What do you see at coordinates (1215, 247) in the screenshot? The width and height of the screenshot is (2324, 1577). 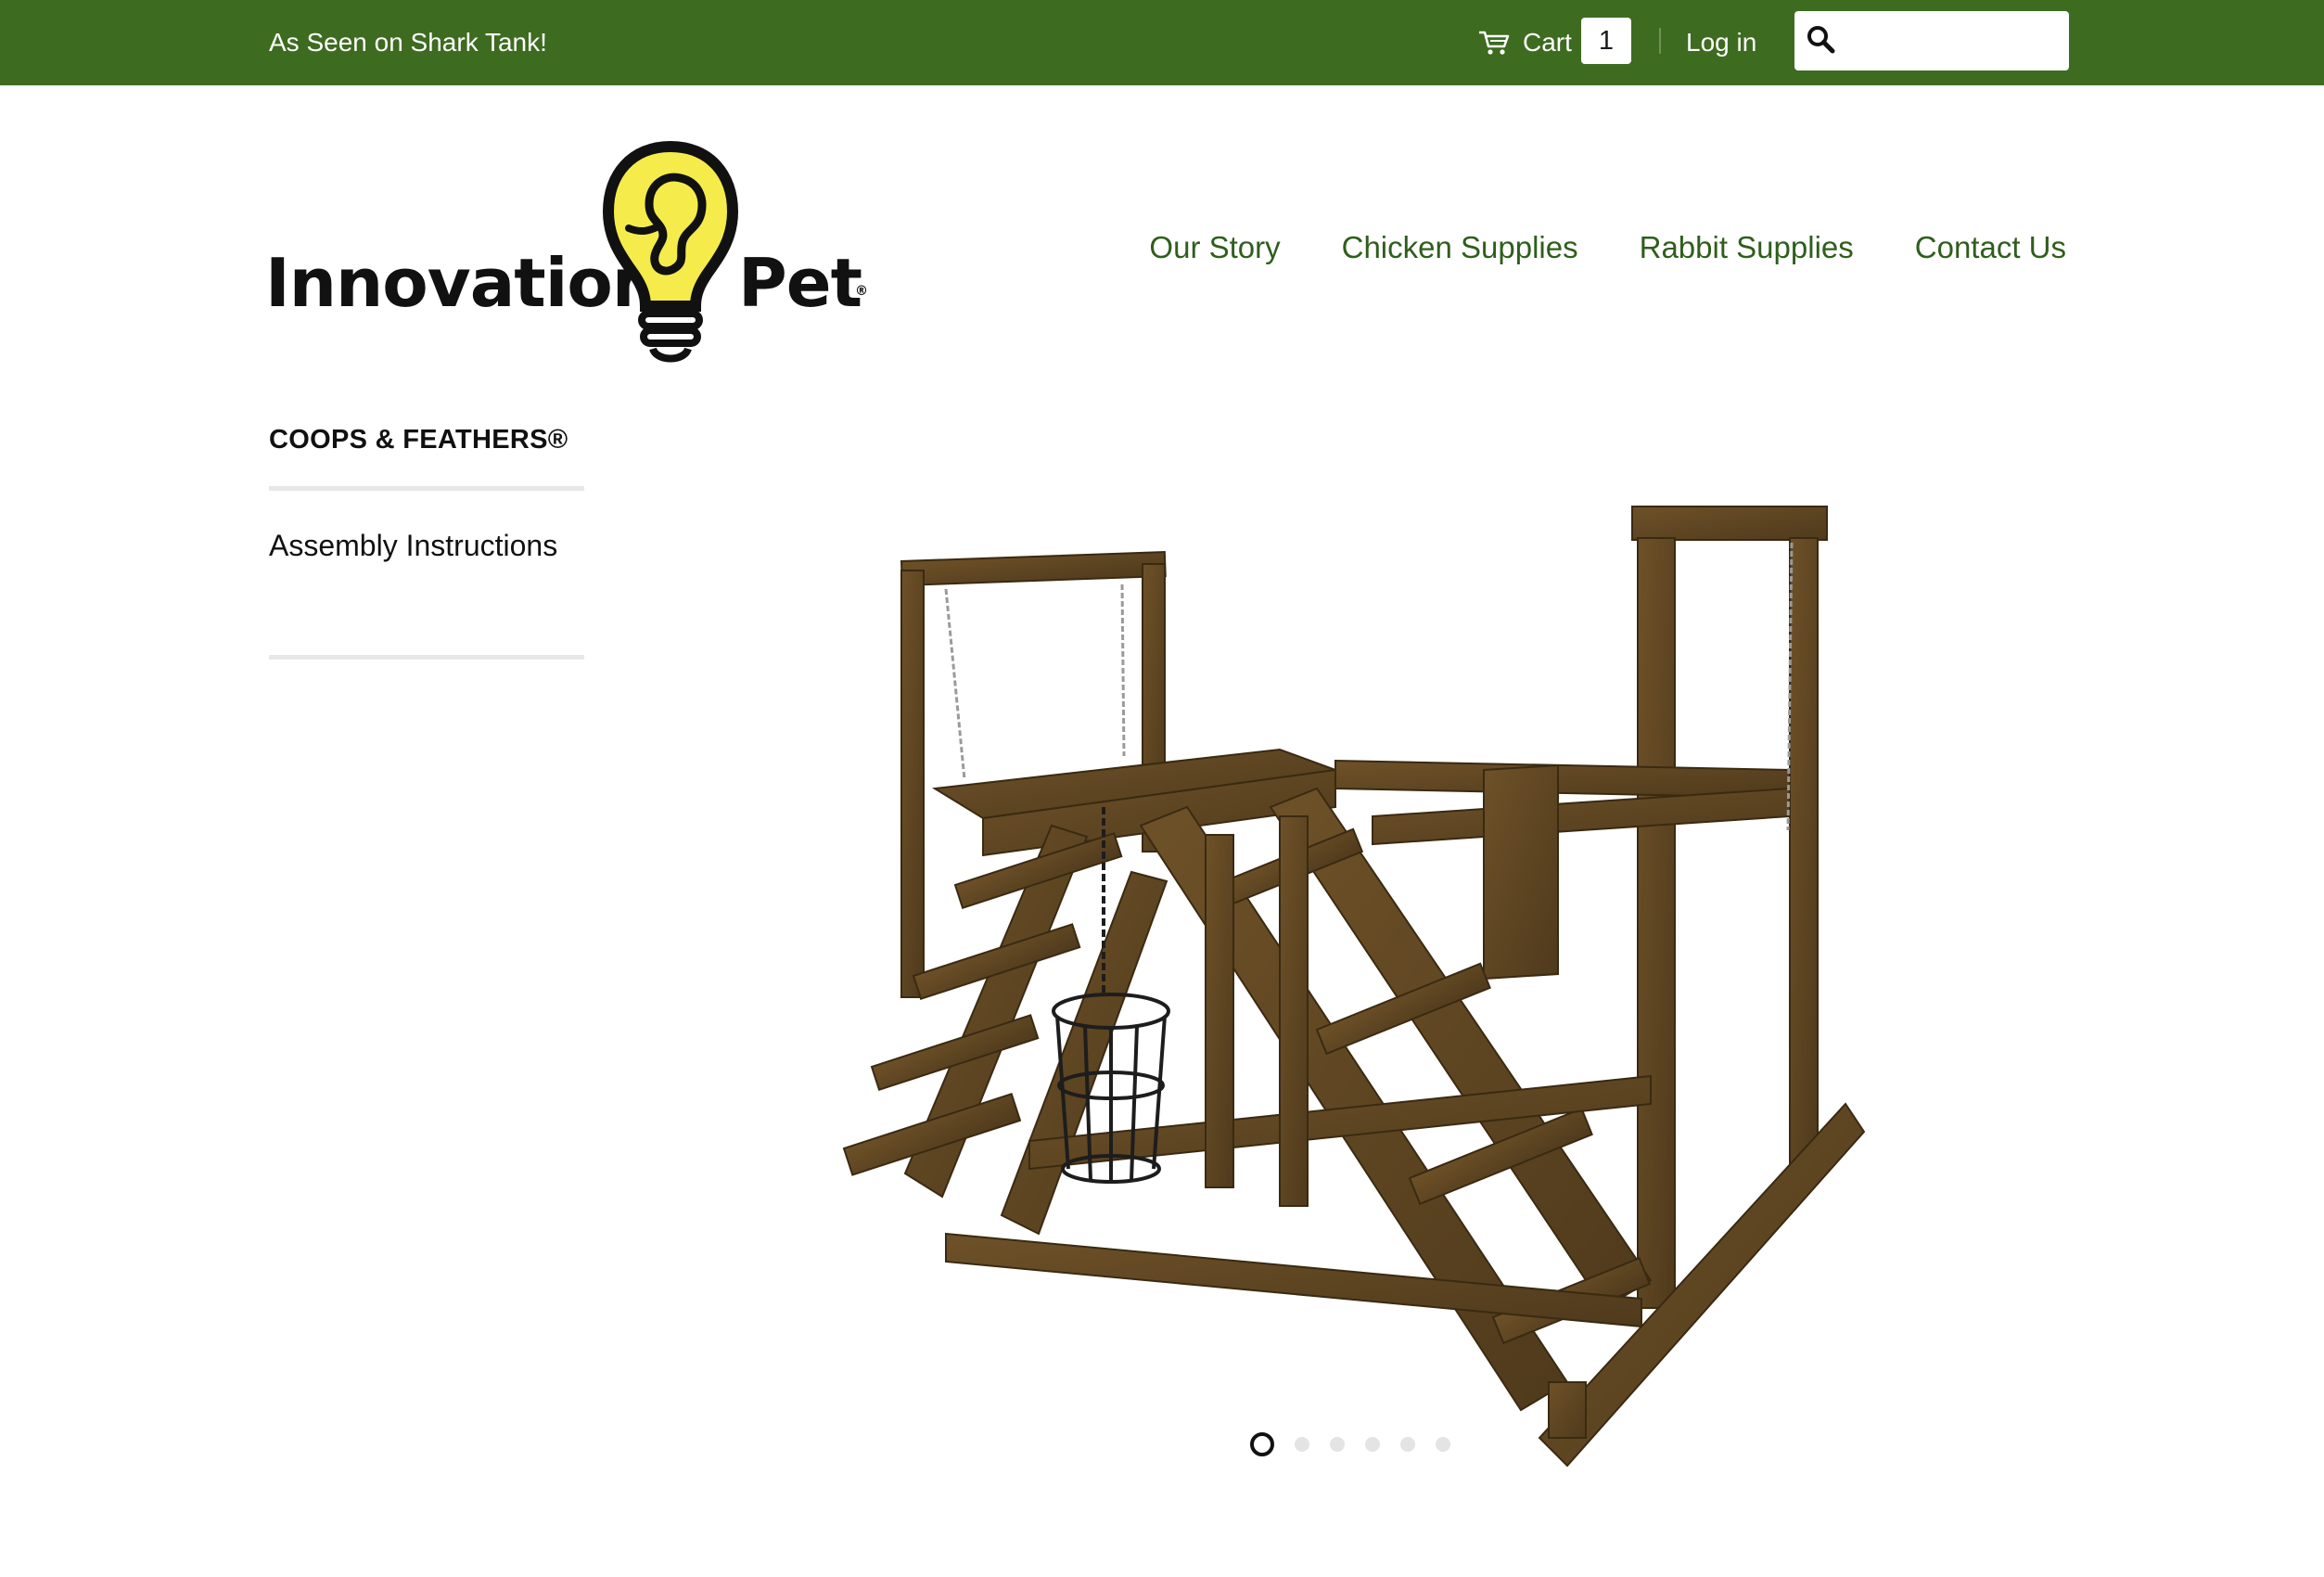 I see `nav-our-story: Our Story` at bounding box center [1215, 247].